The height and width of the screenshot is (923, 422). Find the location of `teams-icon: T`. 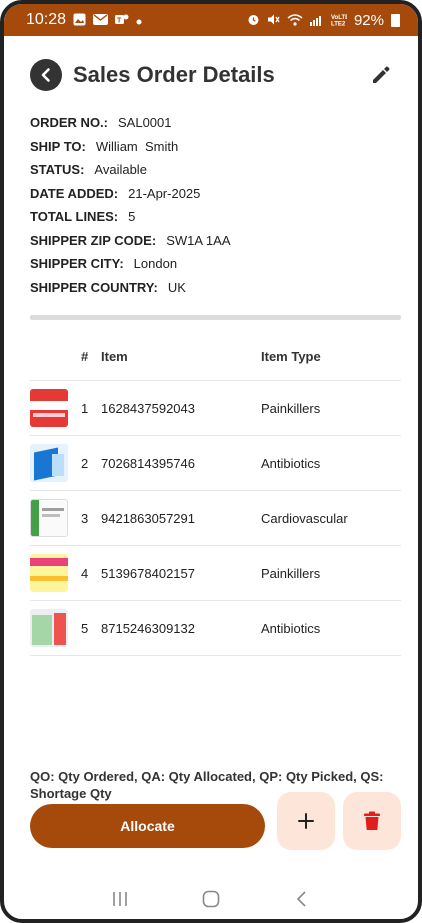

teams-icon: T is located at coordinates (122, 20).